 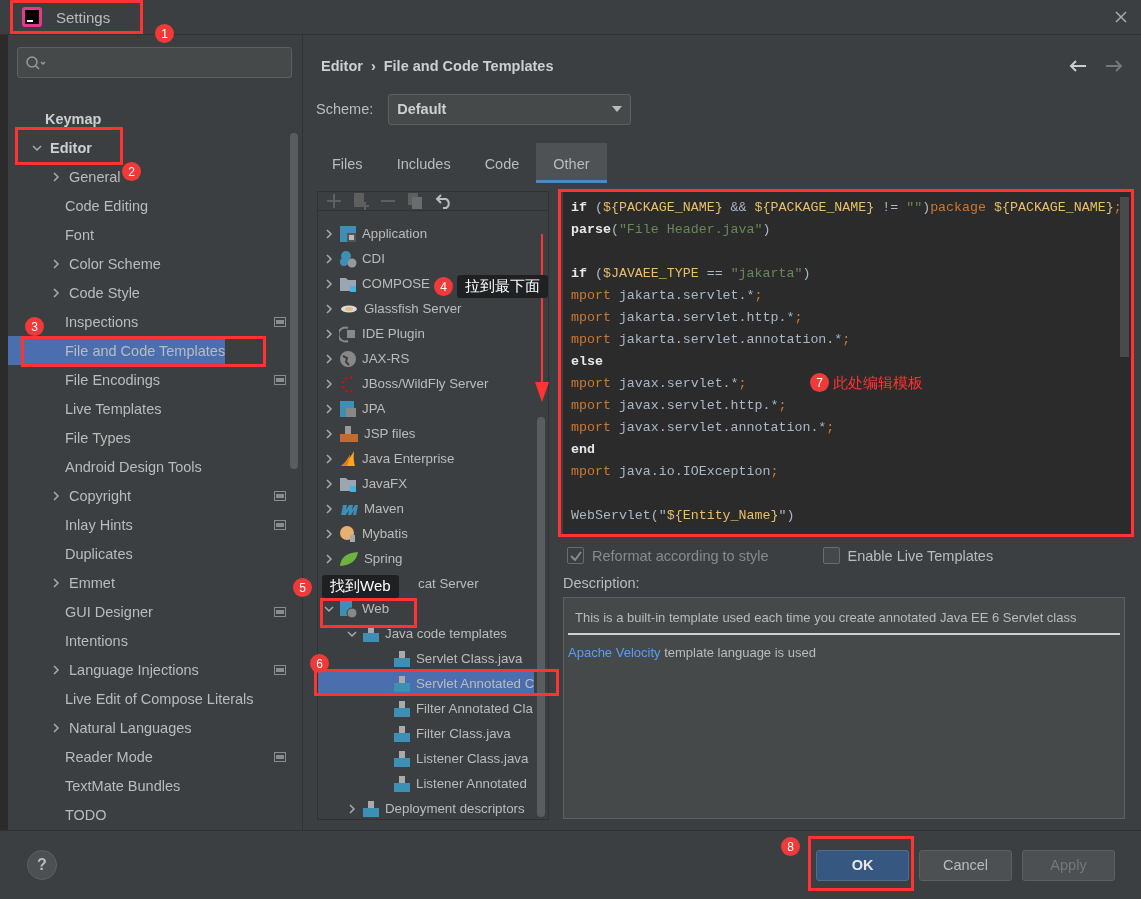 I want to click on code-token: javax.servlet.http.*, so click(x=698, y=405).